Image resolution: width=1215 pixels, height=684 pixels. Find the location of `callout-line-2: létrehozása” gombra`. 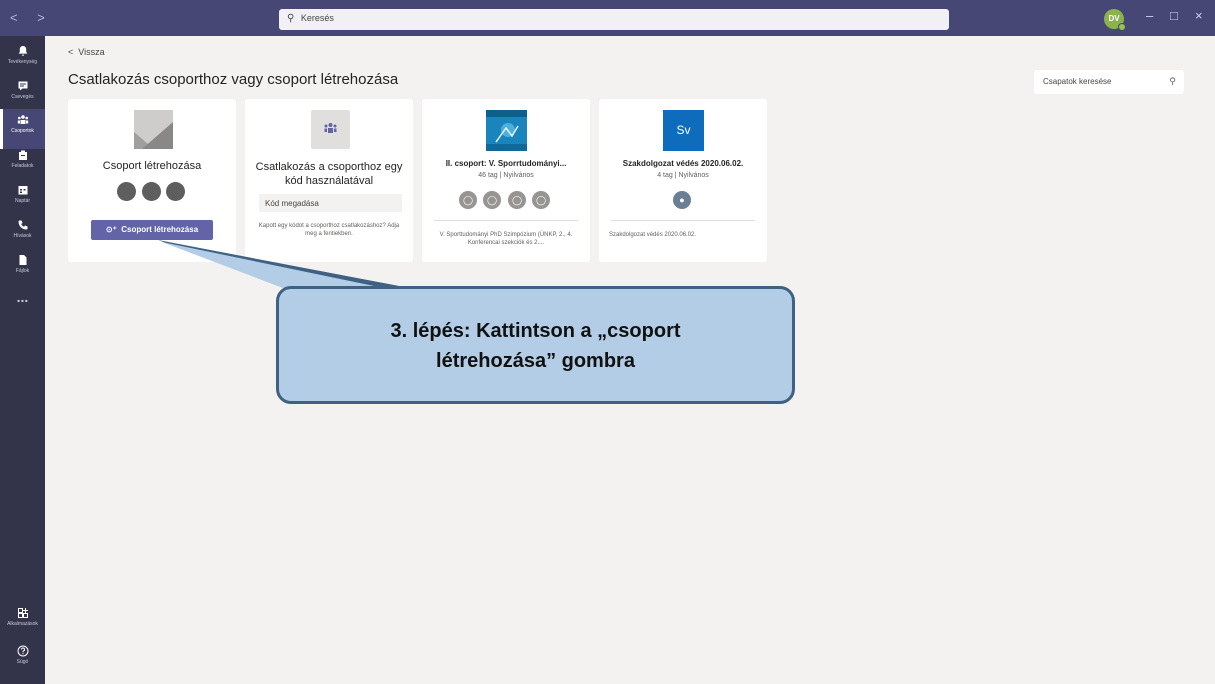

callout-line-2: létrehozása” gombra is located at coordinates (535, 361).